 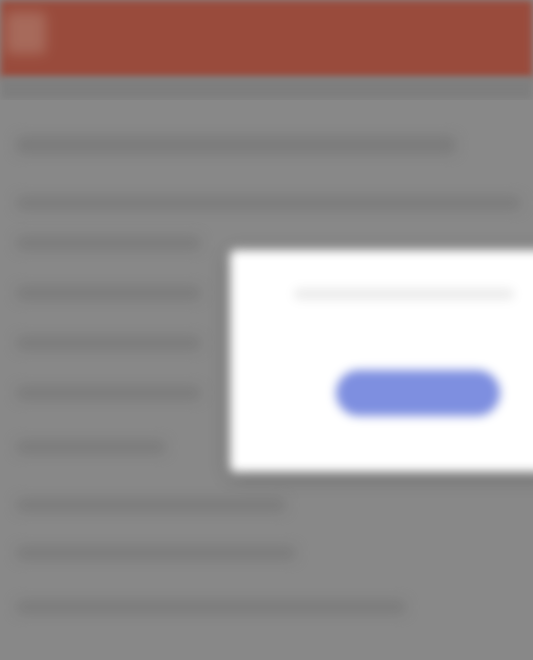 I want to click on dialog-message, so click(x=404, y=294).